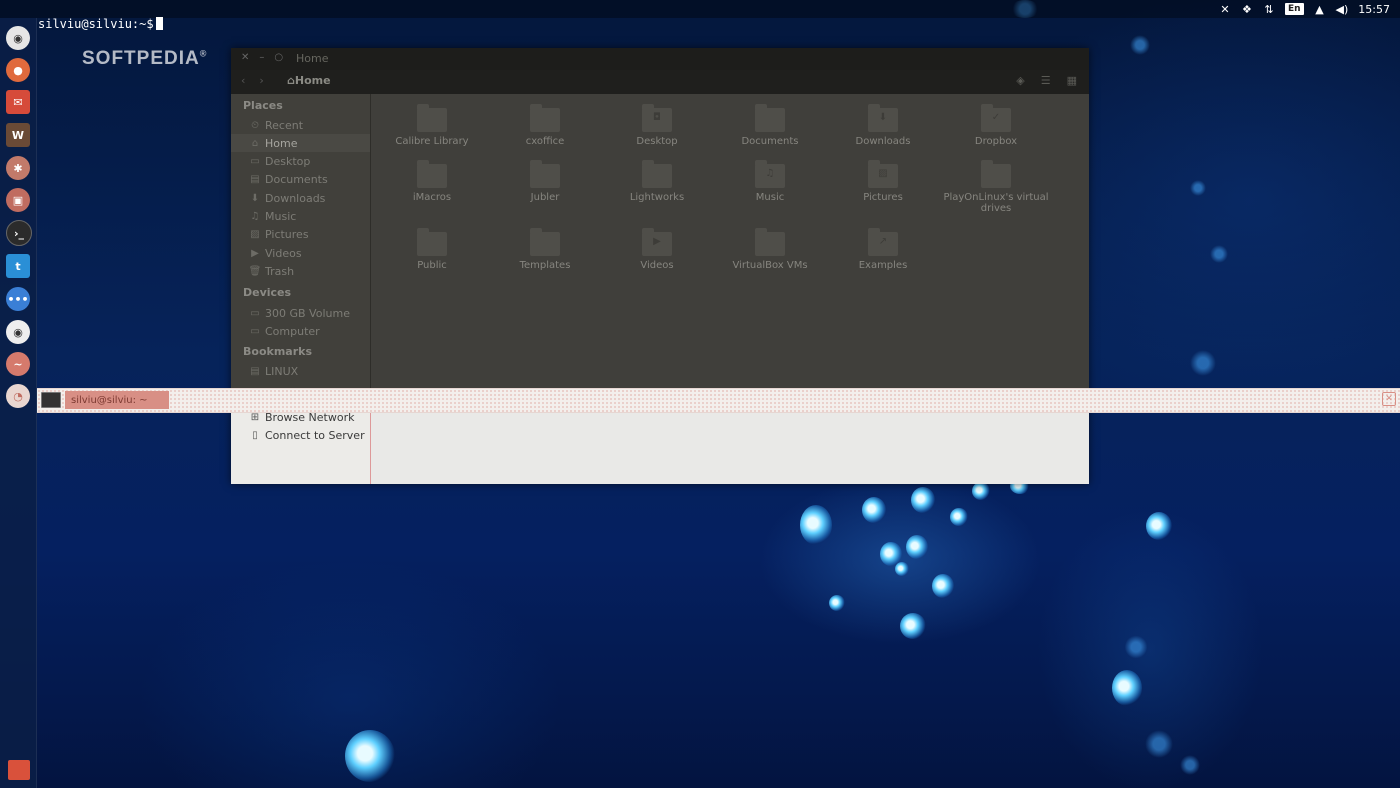  Describe the element at coordinates (660, 59) in the screenshot. I see `title-bar: ✕ – ○ Home` at that location.